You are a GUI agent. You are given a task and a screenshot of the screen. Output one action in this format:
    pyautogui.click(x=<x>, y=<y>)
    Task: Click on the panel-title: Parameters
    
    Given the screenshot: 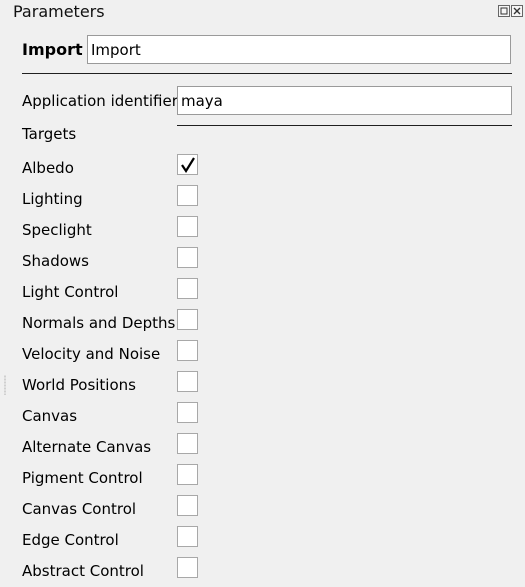 What is the action you would take?
    pyautogui.click(x=59, y=11)
    